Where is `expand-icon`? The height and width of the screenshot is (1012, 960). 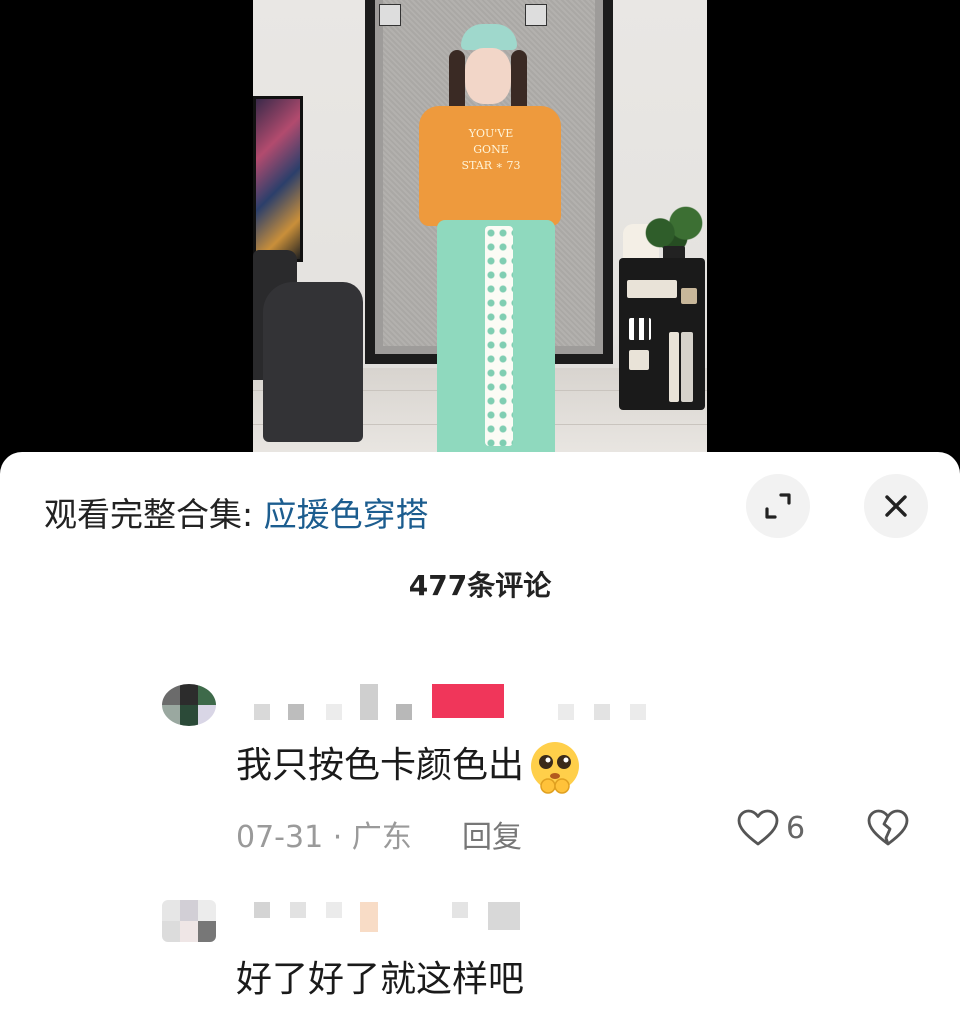 expand-icon is located at coordinates (778, 506).